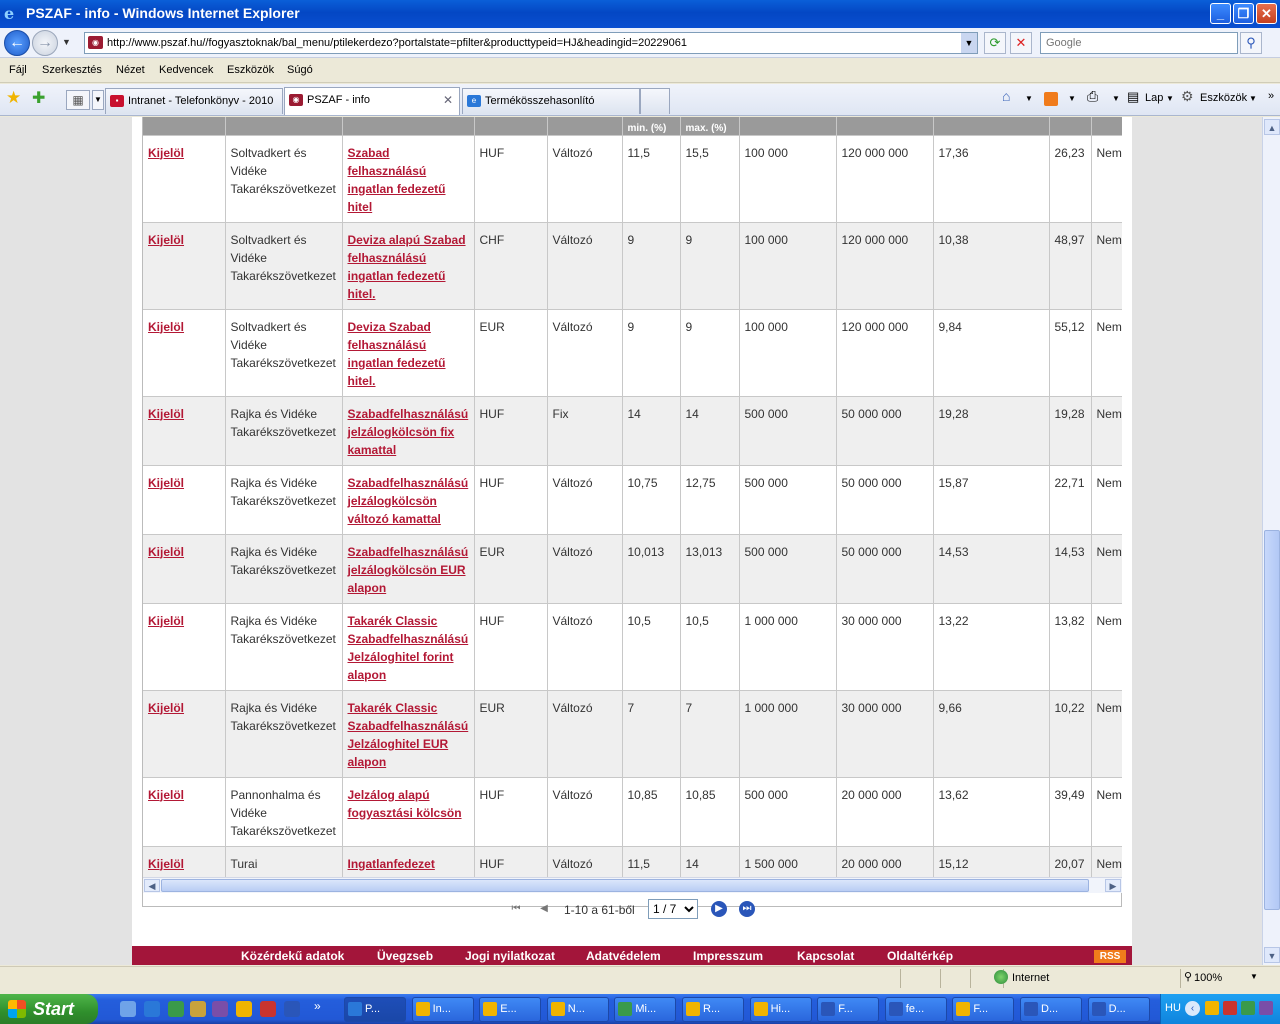 The height and width of the screenshot is (1024, 1280). What do you see at coordinates (300, 70) in the screenshot?
I see `menu-help: Súgó` at bounding box center [300, 70].